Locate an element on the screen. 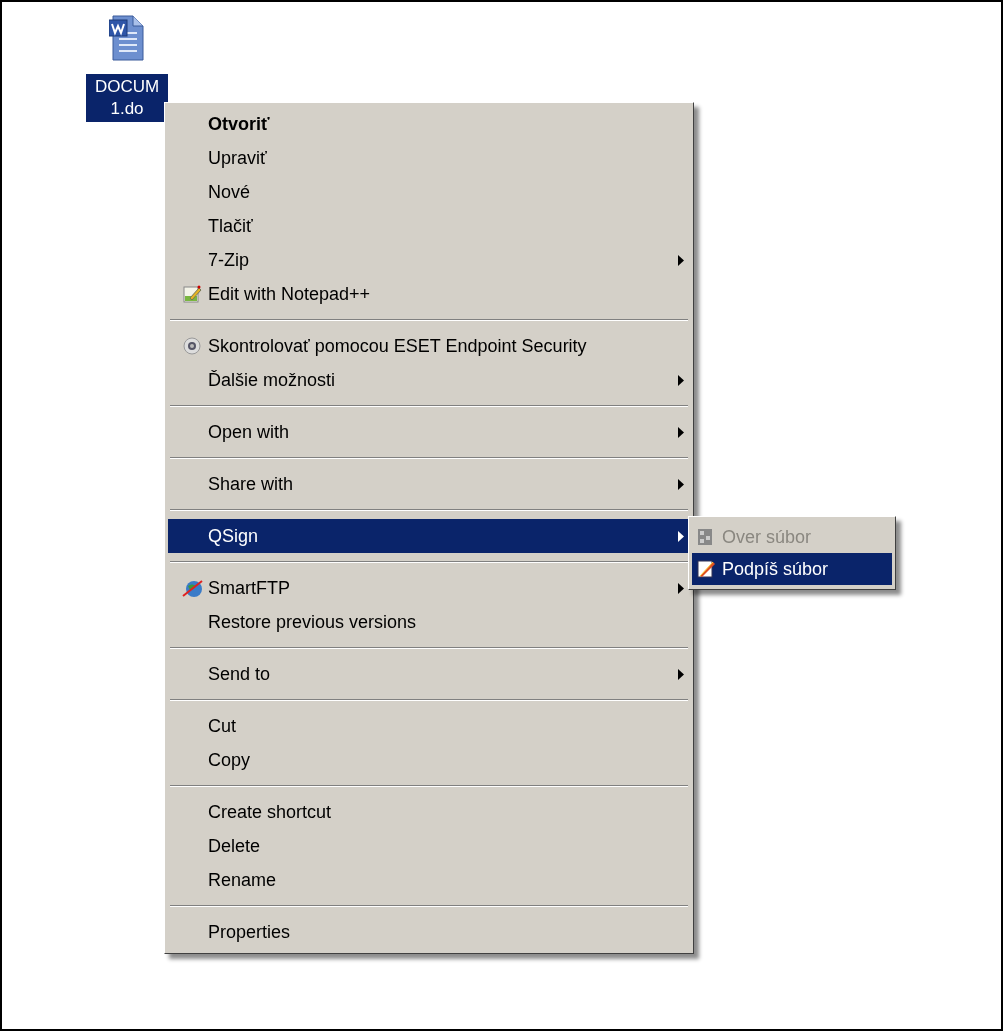 Image resolution: width=1003 pixels, height=1031 pixels. menu-item: SmartFTP is located at coordinates (429, 588).